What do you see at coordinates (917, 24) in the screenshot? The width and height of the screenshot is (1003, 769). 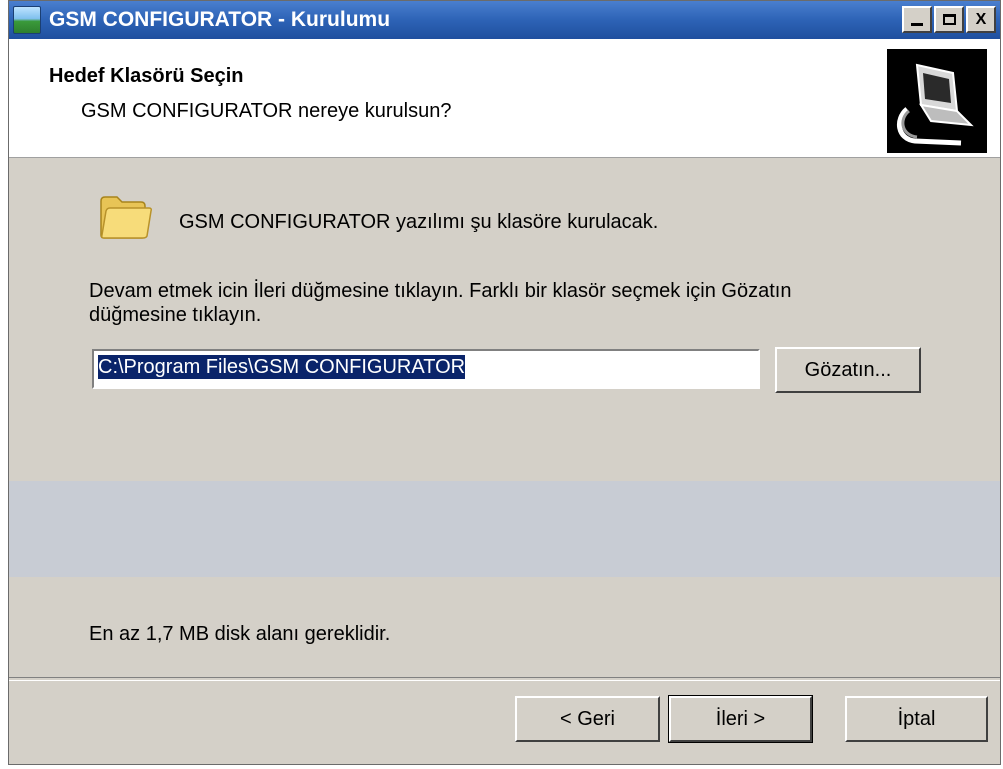 I see `minimize-icon` at bounding box center [917, 24].